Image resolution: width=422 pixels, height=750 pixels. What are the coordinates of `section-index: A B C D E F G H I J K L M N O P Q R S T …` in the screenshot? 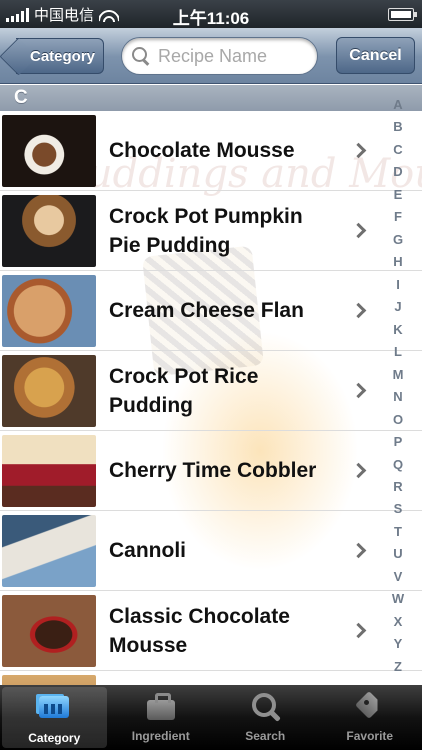 It's located at (398, 386).